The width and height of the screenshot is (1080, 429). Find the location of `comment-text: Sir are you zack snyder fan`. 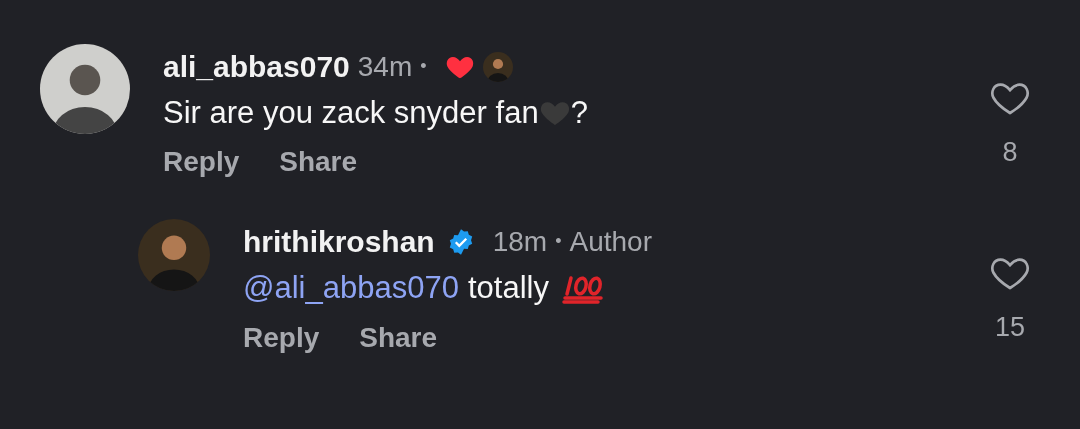

comment-text: Sir are you zack snyder fan is located at coordinates (351, 113).